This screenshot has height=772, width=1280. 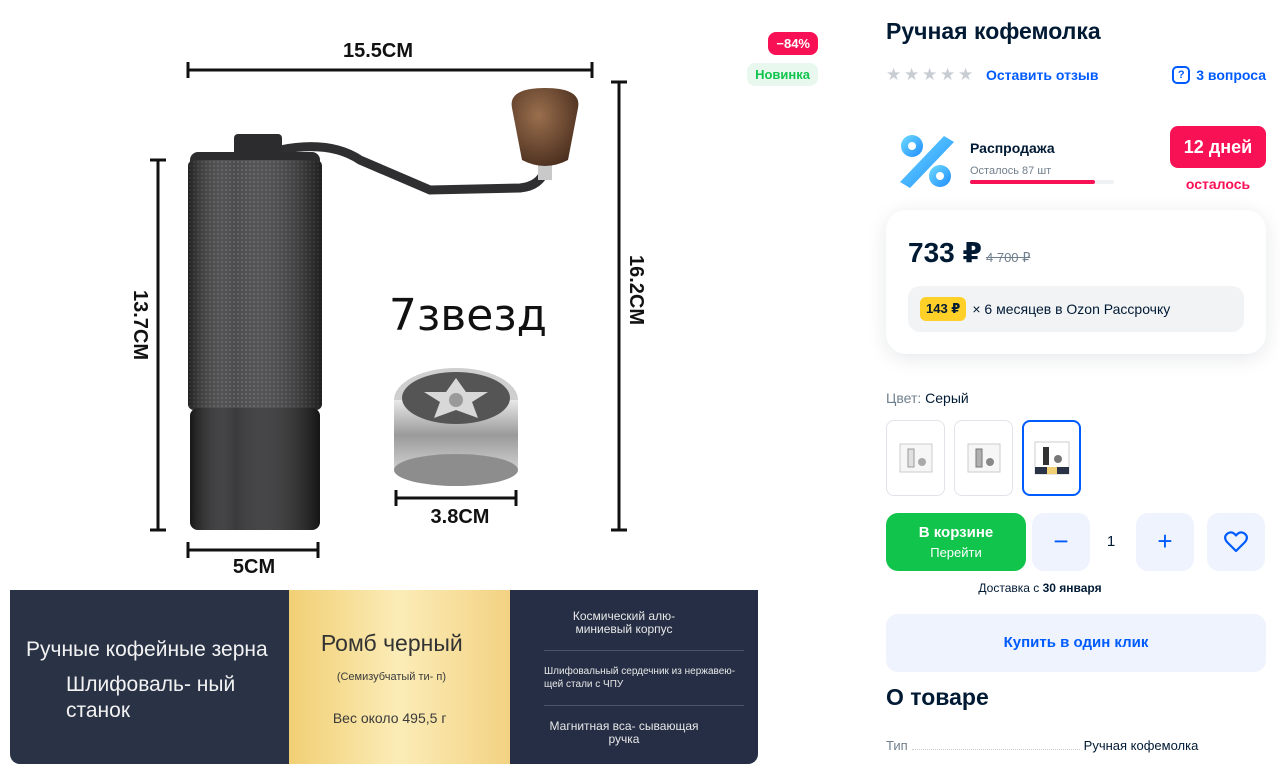 I want to click on dim-left-label: 13.7CM, so click(x=140, y=325).